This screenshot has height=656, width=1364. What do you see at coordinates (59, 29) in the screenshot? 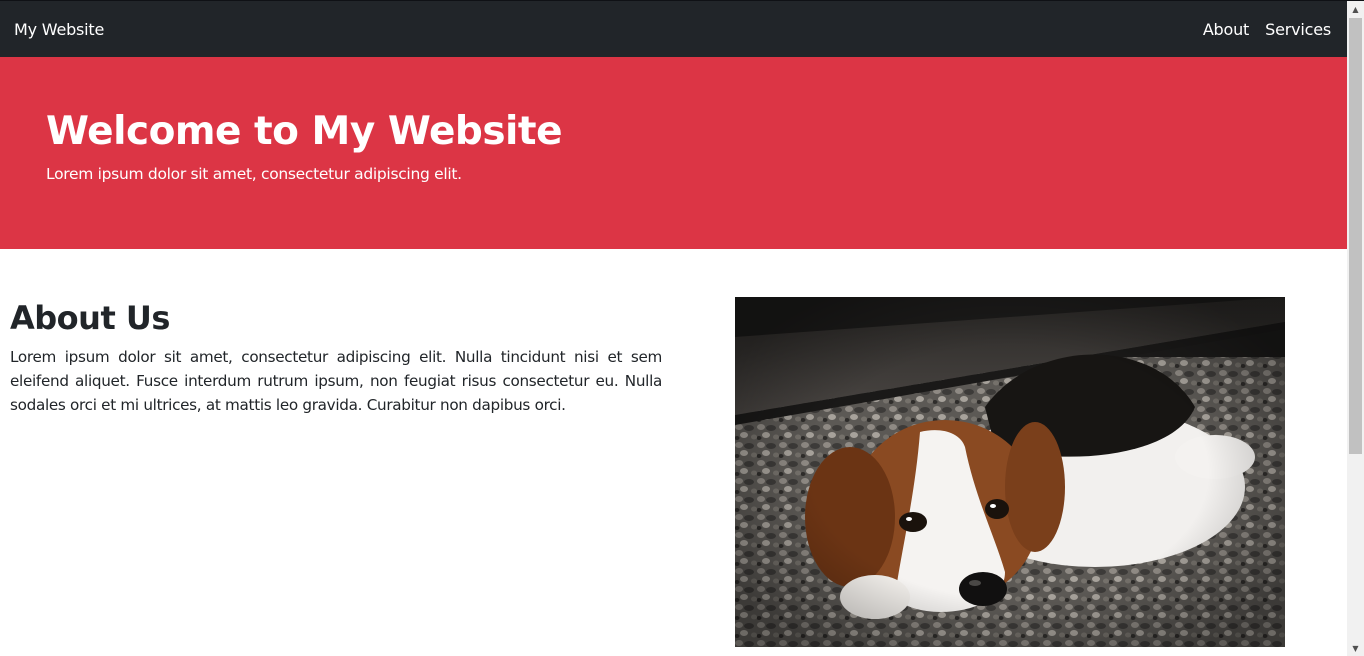
I see `brand-link: My Website` at bounding box center [59, 29].